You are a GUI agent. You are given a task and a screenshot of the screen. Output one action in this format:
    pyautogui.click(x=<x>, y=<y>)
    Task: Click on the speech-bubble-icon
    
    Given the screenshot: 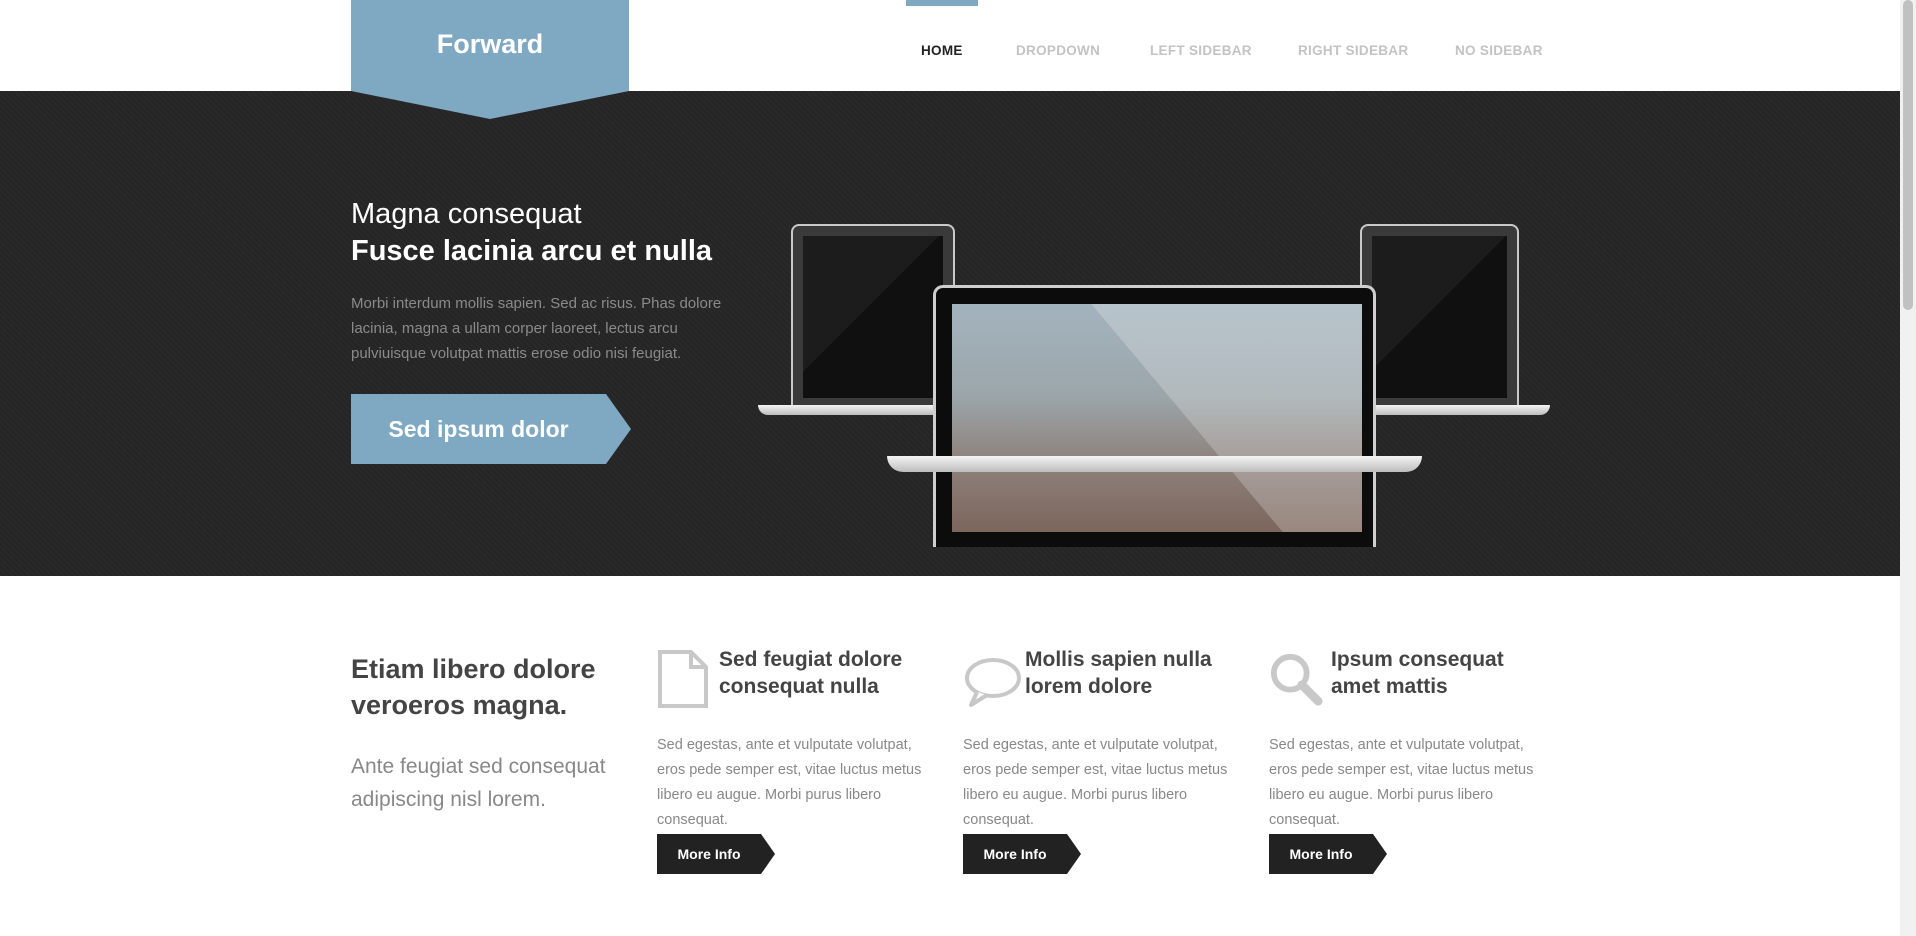 What is the action you would take?
    pyautogui.click(x=993, y=682)
    